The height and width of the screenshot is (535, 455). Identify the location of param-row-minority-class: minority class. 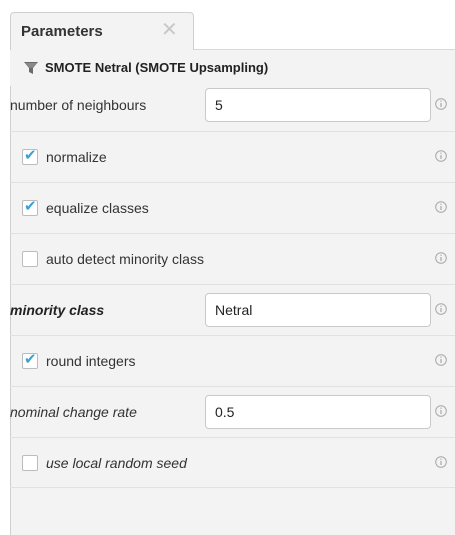
(232, 309).